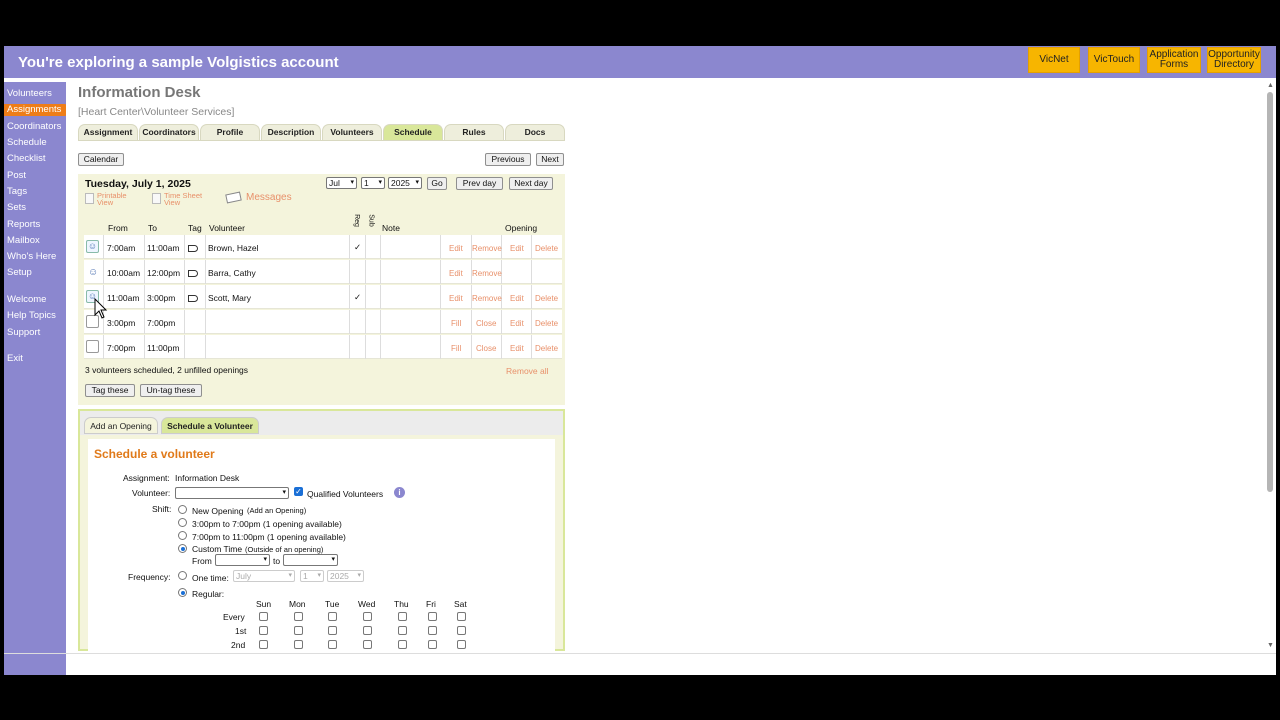  I want to click on regular-radio, so click(182, 592).